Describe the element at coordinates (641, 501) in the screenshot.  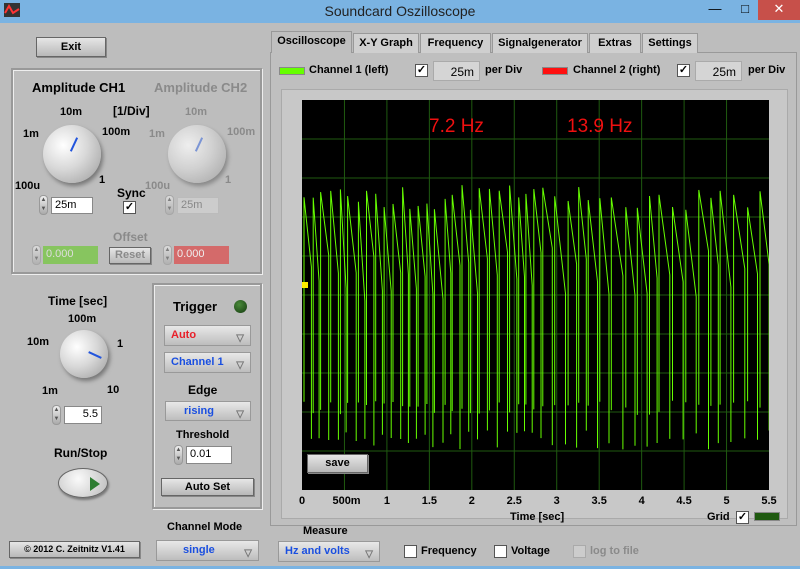
I see `x-tick-label: 4` at that location.